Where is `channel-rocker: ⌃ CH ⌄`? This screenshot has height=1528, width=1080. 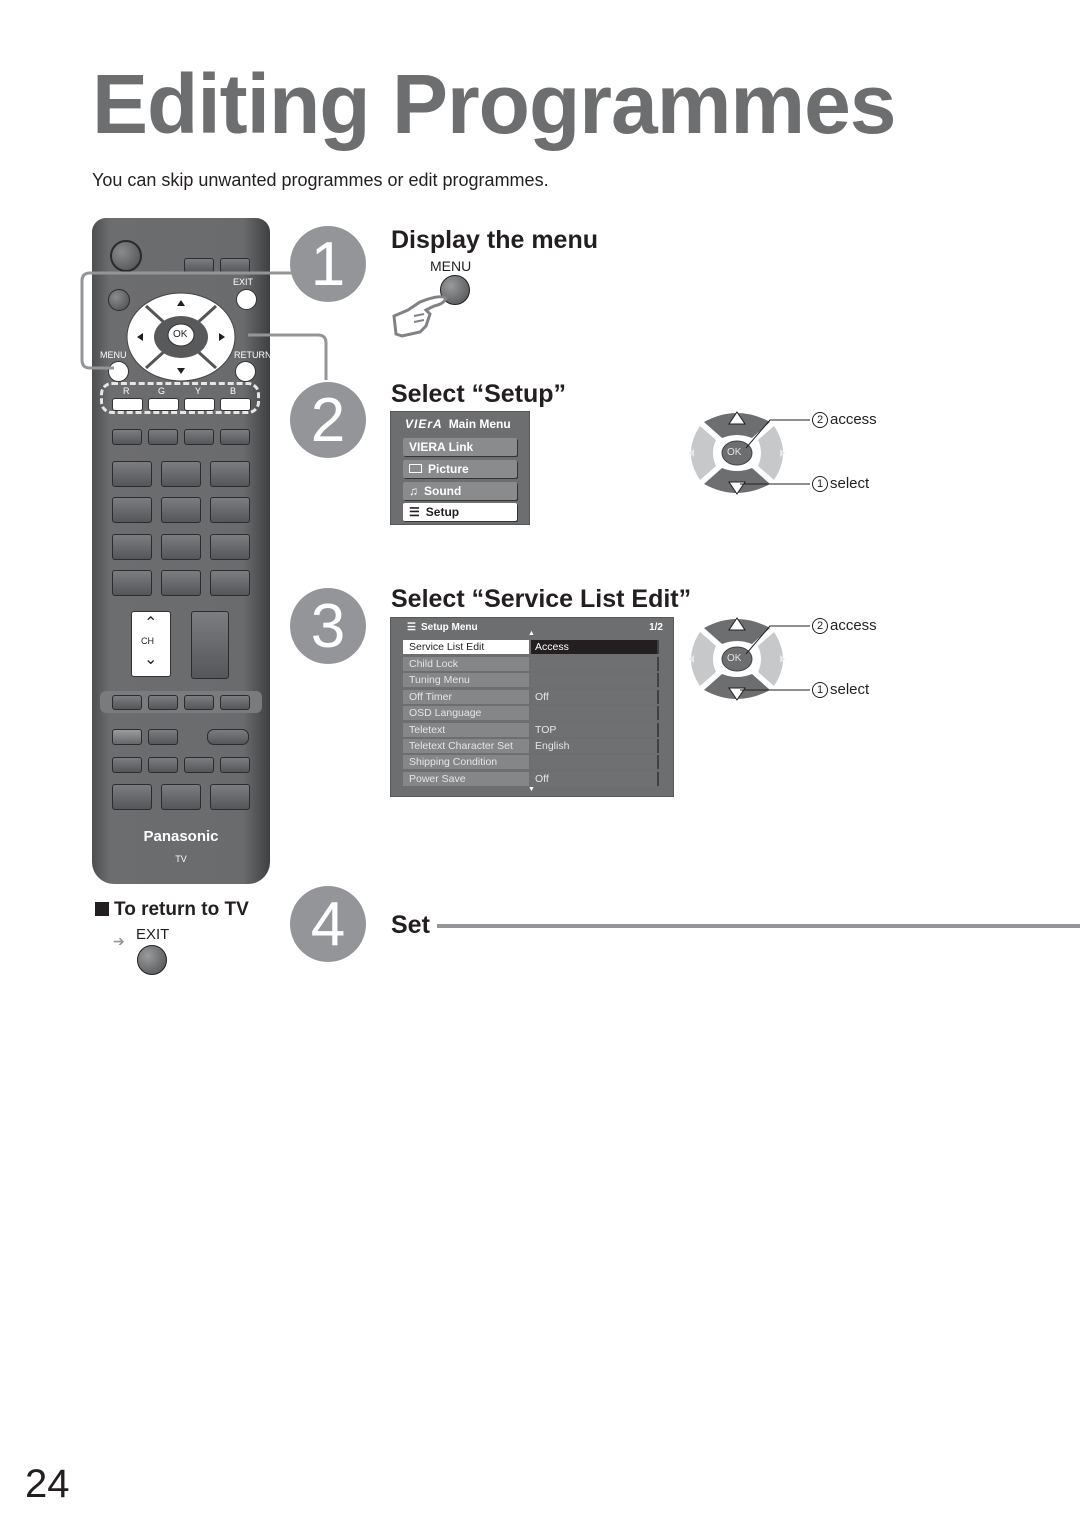
channel-rocker: ⌃ CH ⌄ is located at coordinates (151, 644).